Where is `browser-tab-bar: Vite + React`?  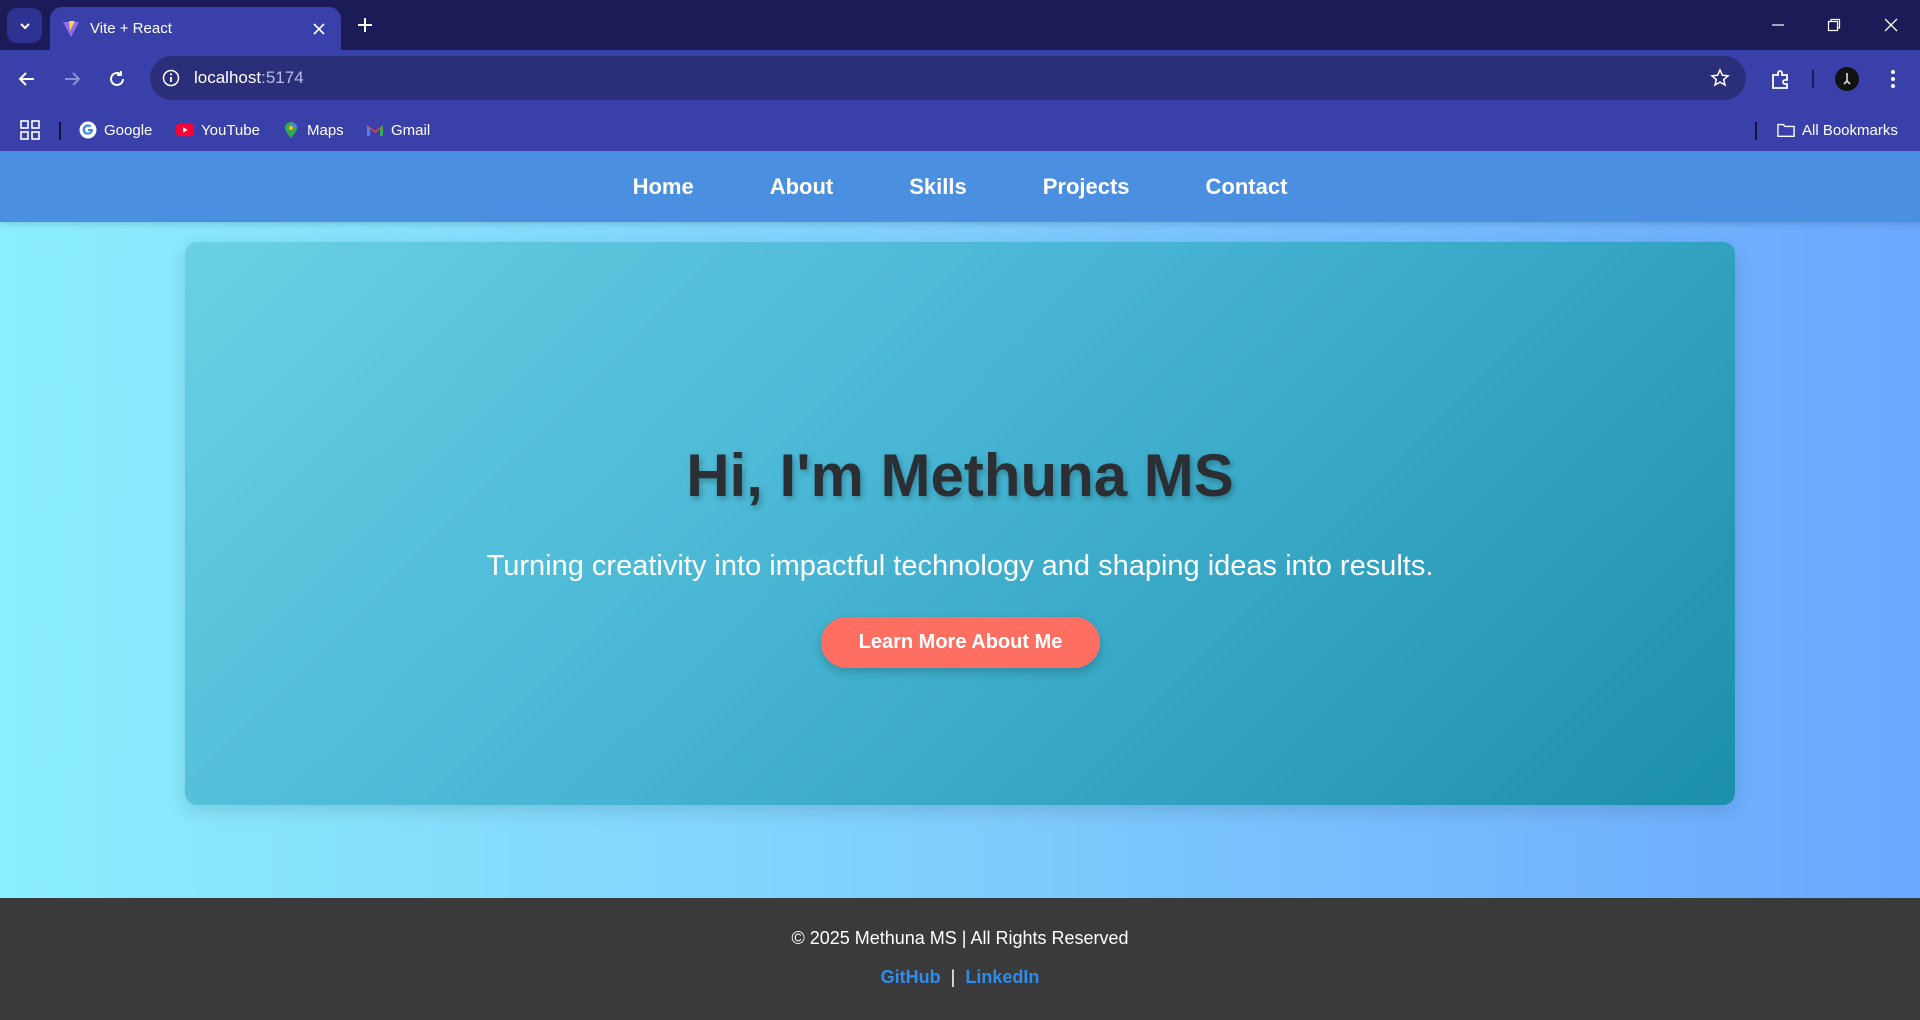 browser-tab-bar: Vite + React is located at coordinates (960, 25).